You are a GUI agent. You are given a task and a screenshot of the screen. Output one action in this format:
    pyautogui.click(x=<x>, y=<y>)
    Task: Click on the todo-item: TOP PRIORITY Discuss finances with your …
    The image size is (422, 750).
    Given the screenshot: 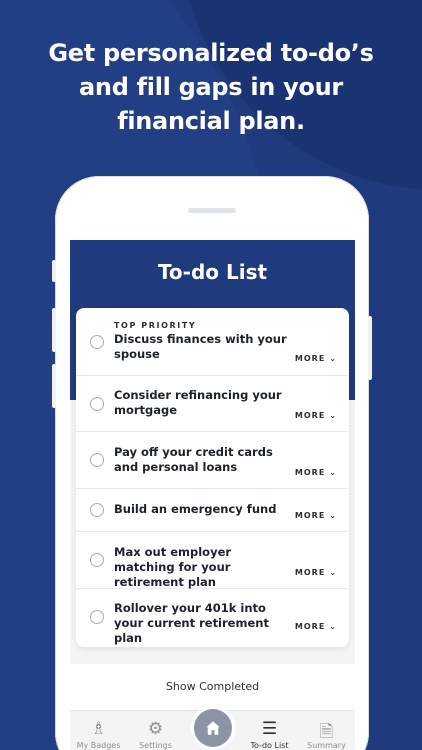 What is the action you would take?
    pyautogui.click(x=212, y=342)
    